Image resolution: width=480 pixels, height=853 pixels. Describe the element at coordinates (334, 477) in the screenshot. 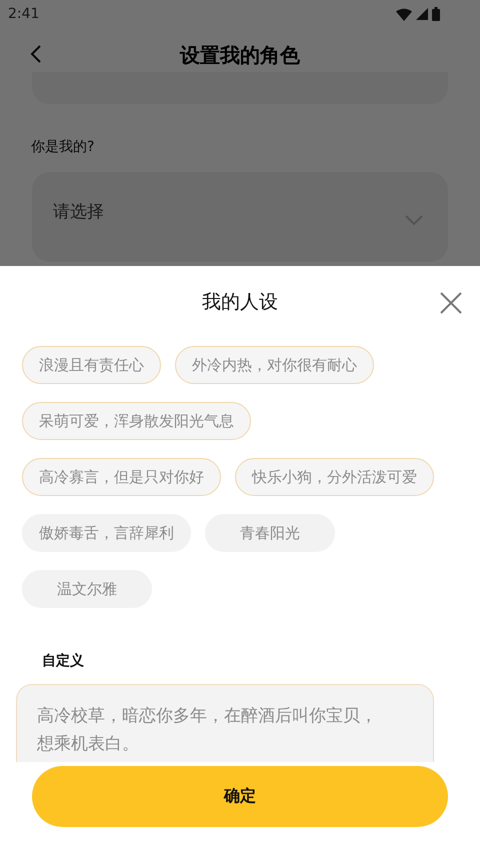

I see `trait-tag: 快乐小狗，分外活泼可爱` at that location.